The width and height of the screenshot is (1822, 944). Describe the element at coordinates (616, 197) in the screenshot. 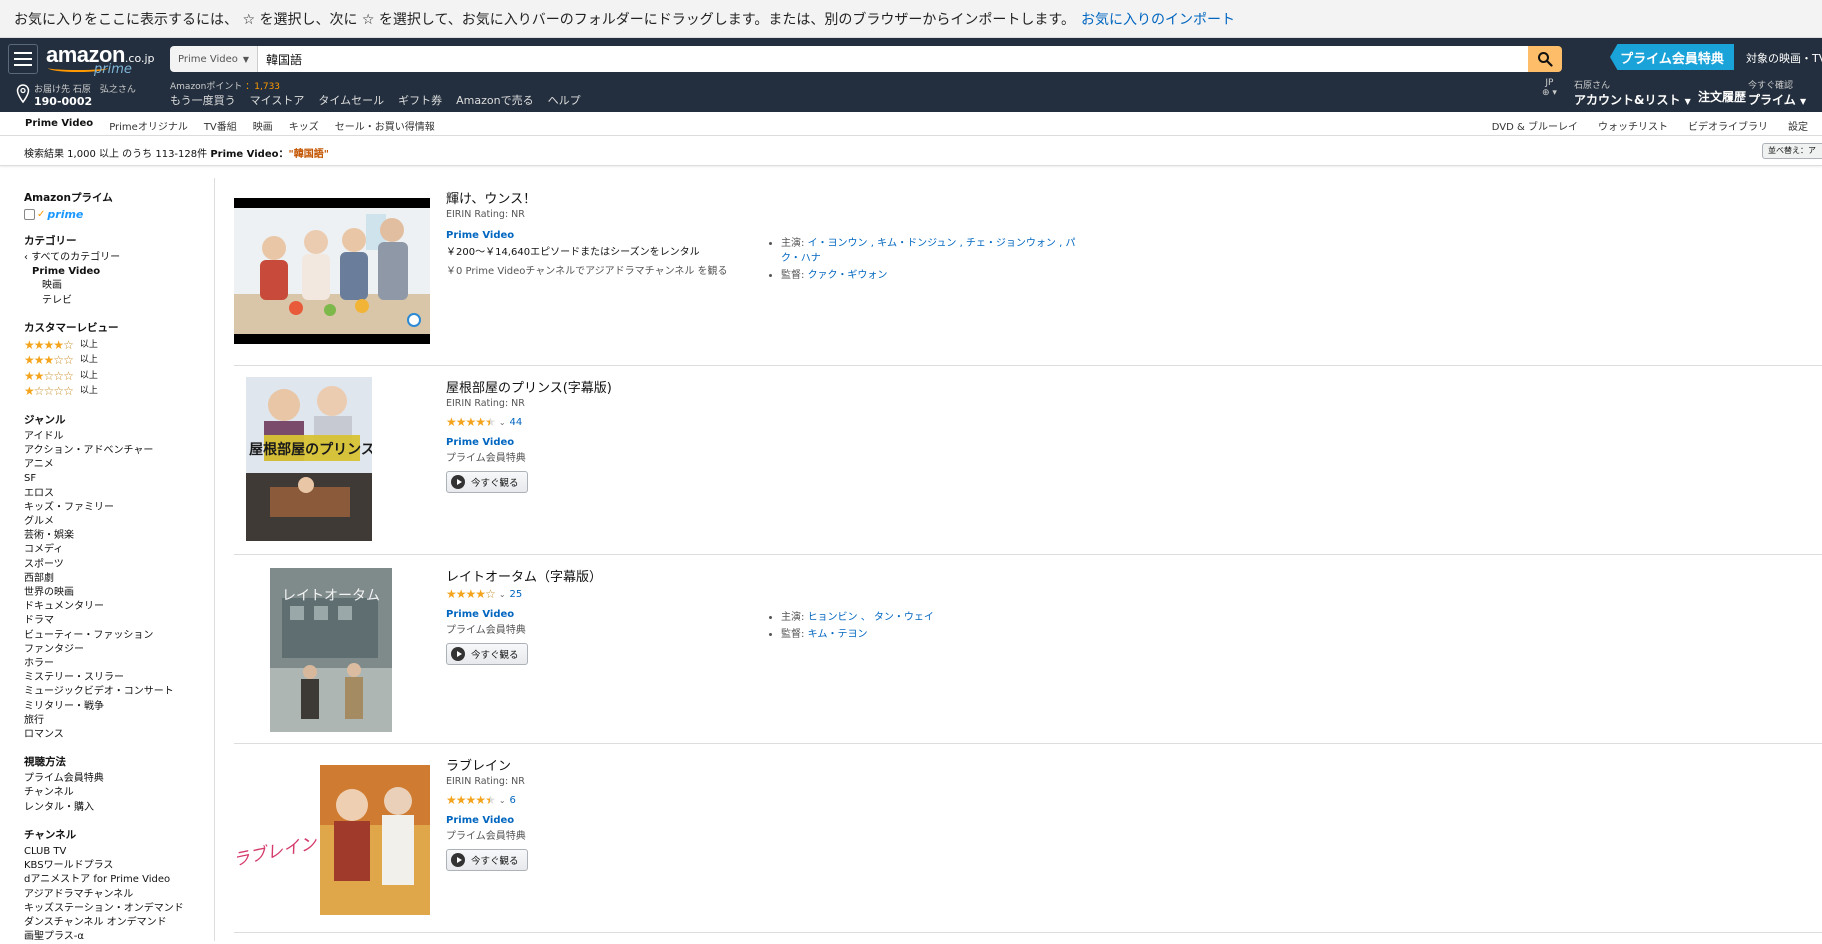

I see `result-title: 輝け、ウンス！` at that location.